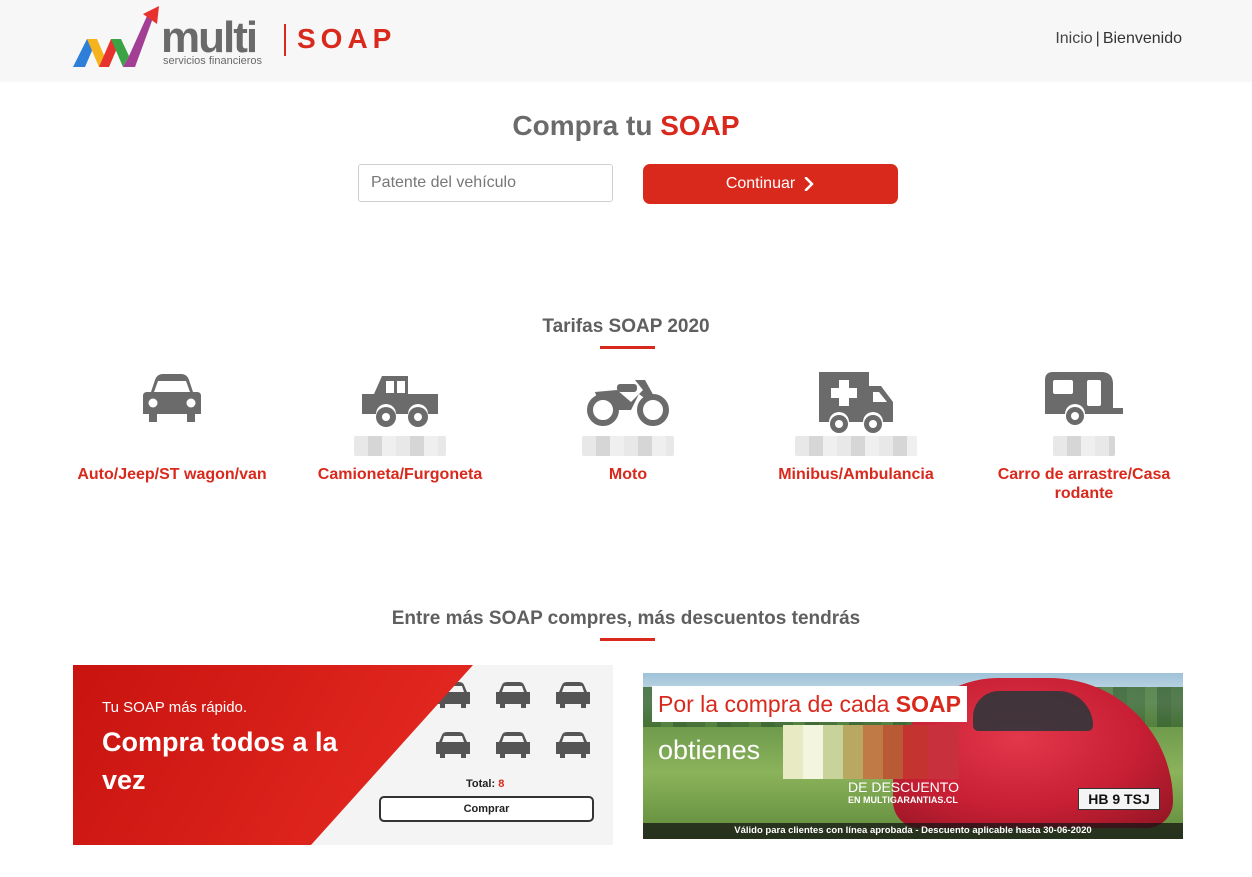 The height and width of the screenshot is (877, 1252). Describe the element at coordinates (400, 474) in the screenshot. I see `vehicle-label: Camioneta/Furgoneta` at that location.